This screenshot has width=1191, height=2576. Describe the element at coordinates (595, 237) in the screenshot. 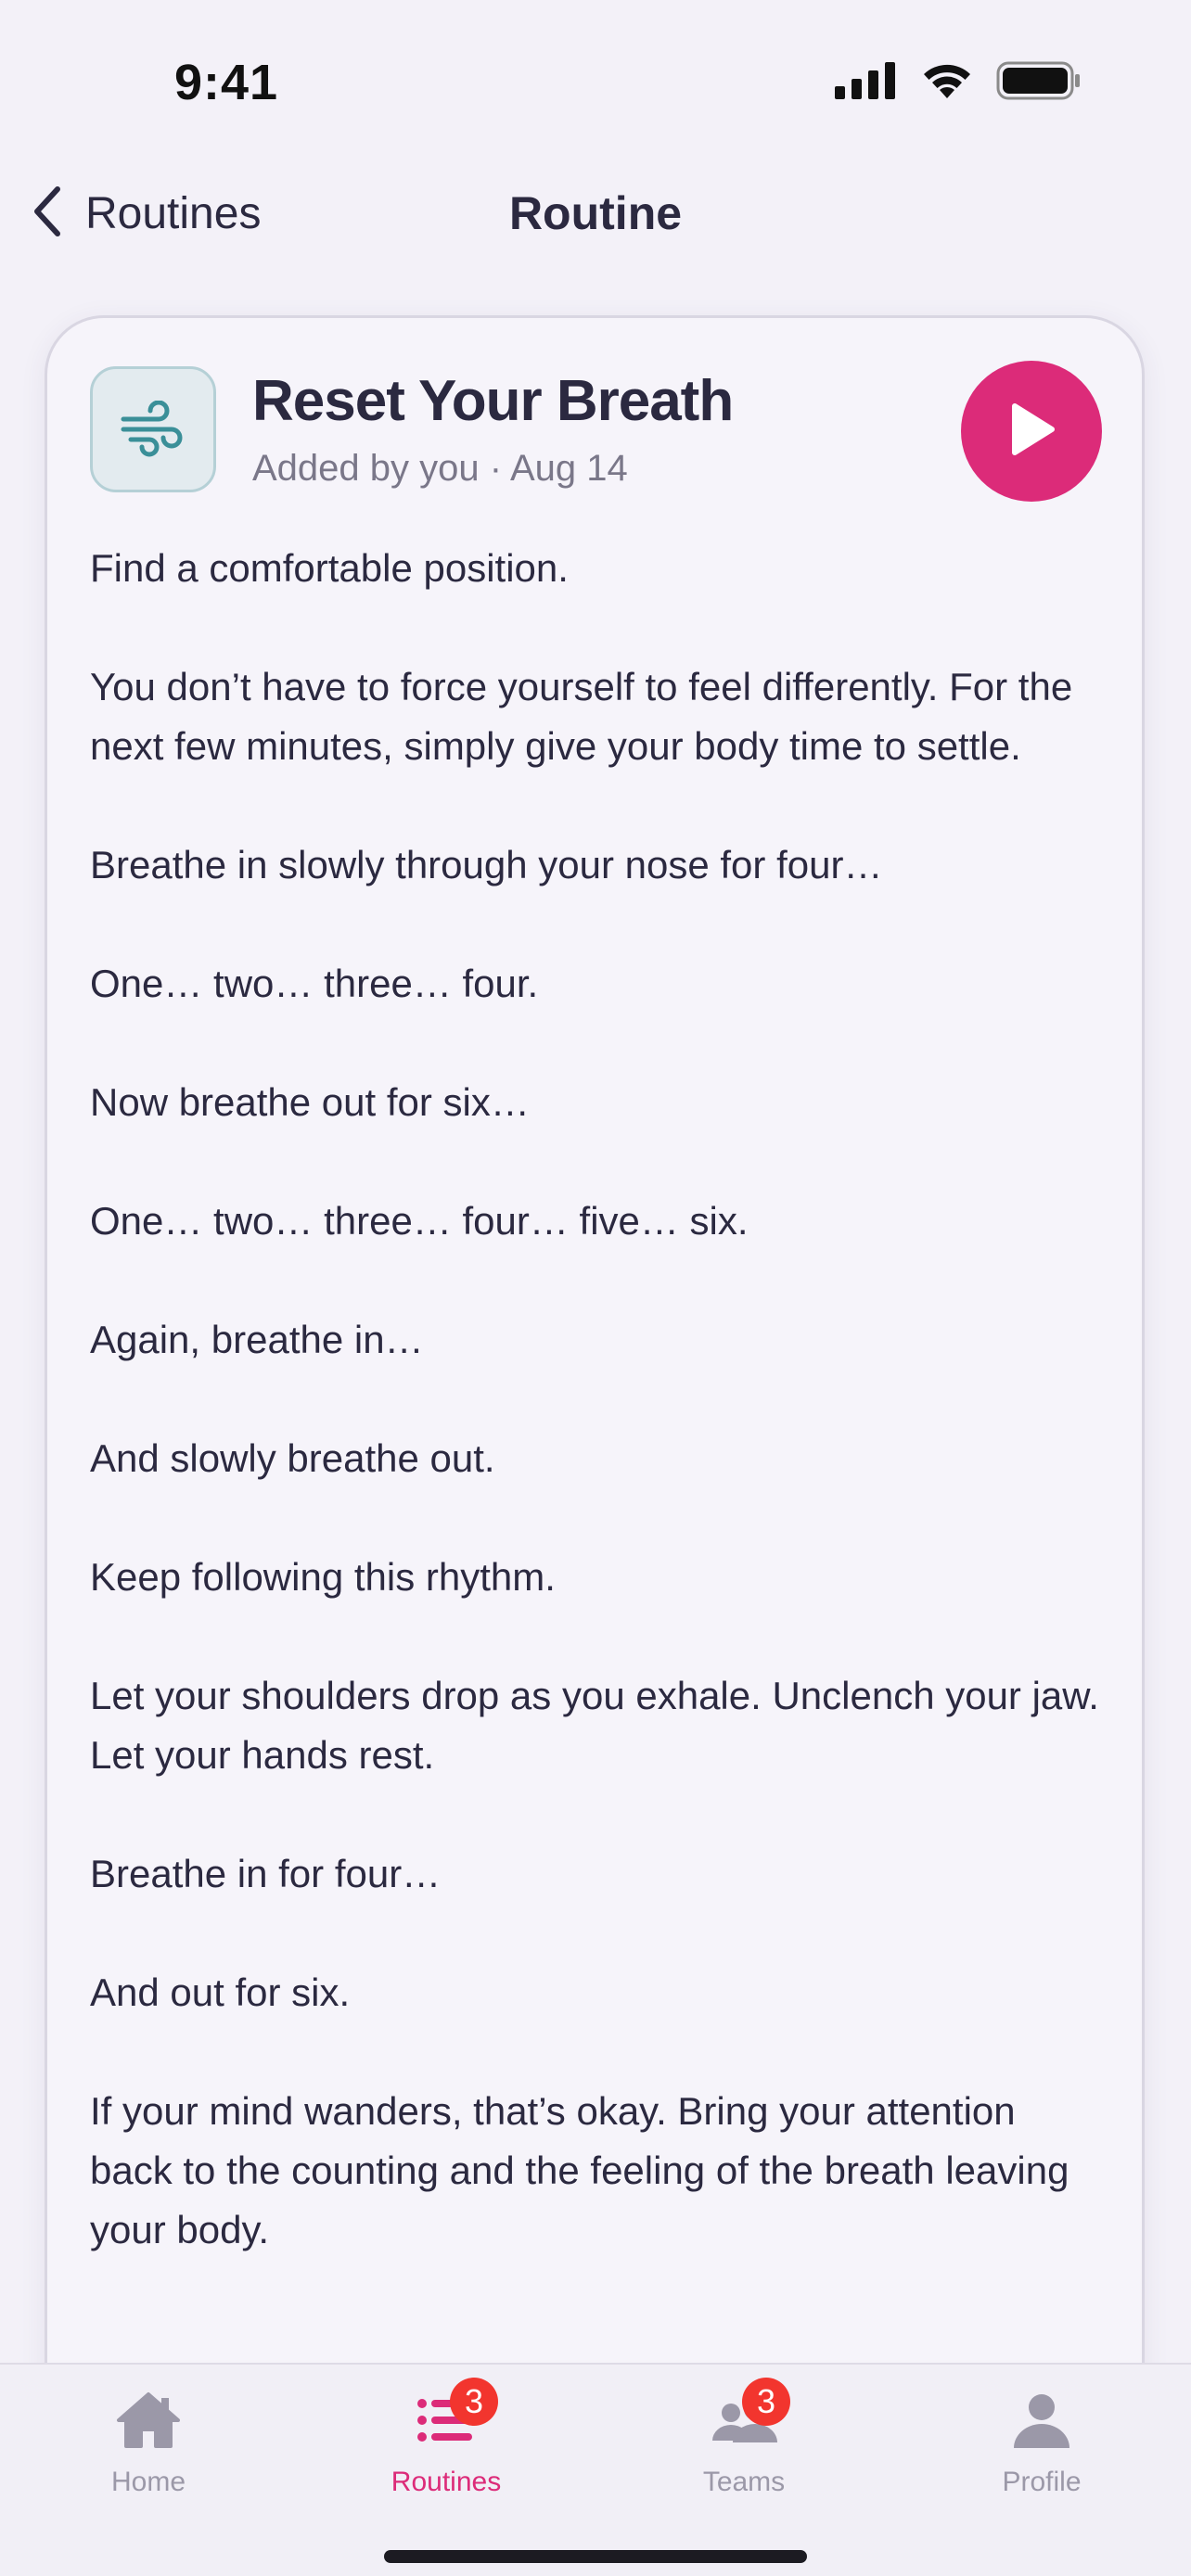

I see `navigation-bar: Routine Routines` at that location.